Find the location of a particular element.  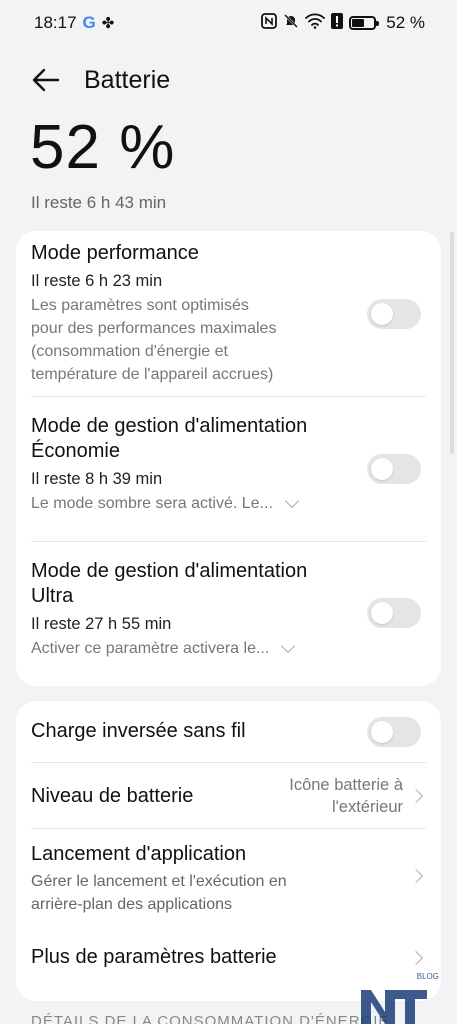

scrollbar is located at coordinates (452, 343).